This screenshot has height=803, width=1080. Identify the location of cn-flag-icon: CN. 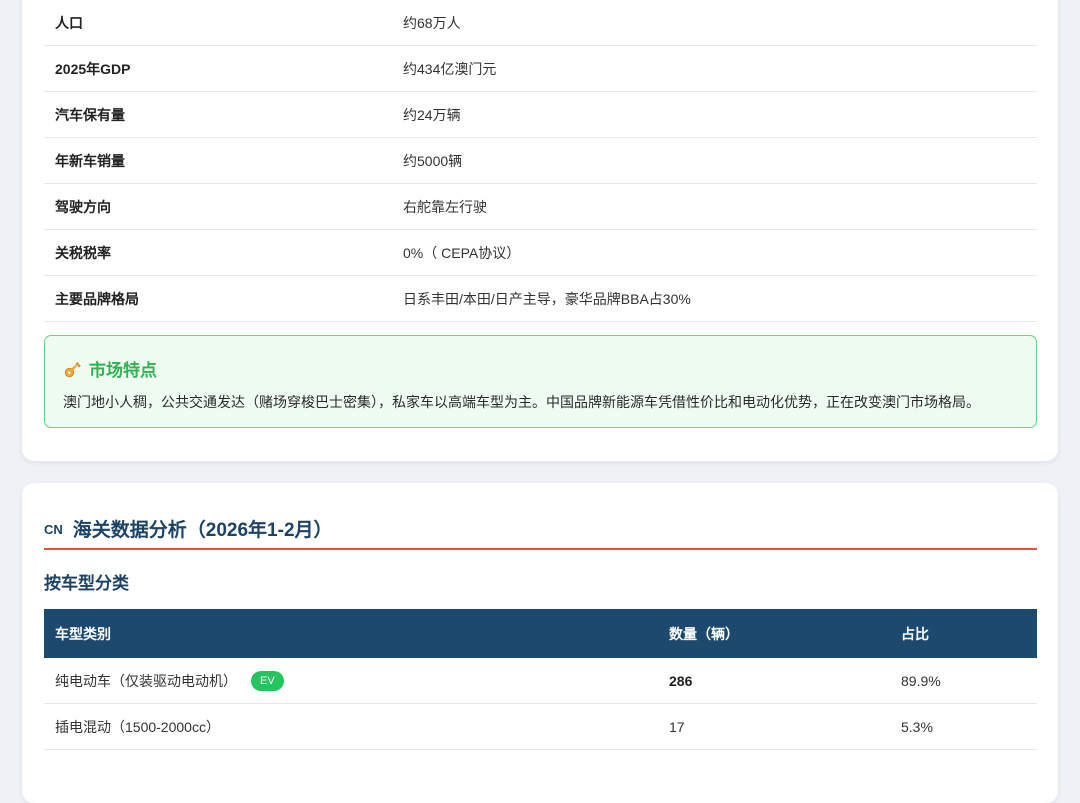
(53, 529).